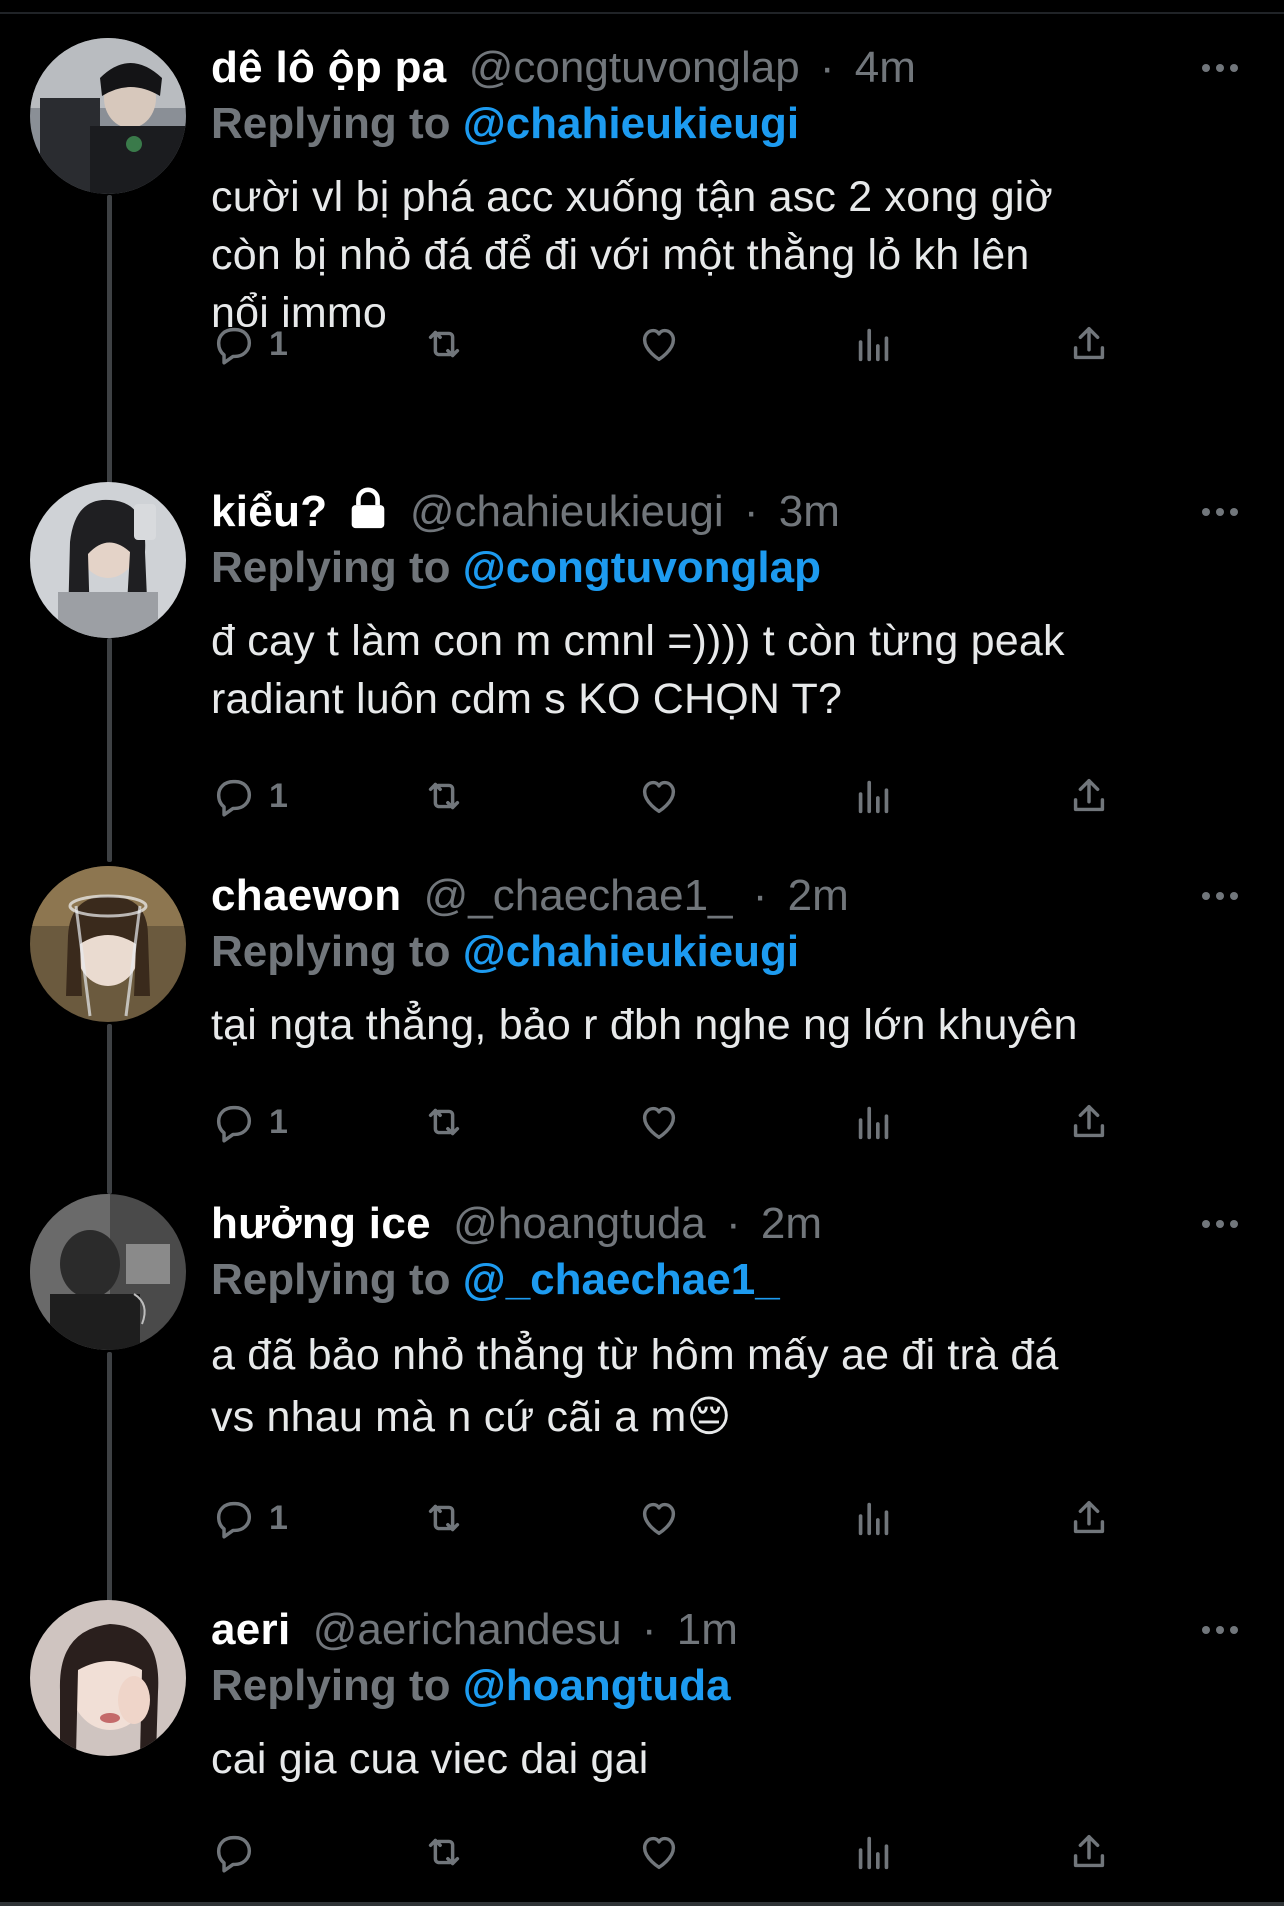 The height and width of the screenshot is (1906, 1284). Describe the element at coordinates (707, 1629) in the screenshot. I see `timestamp: 1m` at that location.